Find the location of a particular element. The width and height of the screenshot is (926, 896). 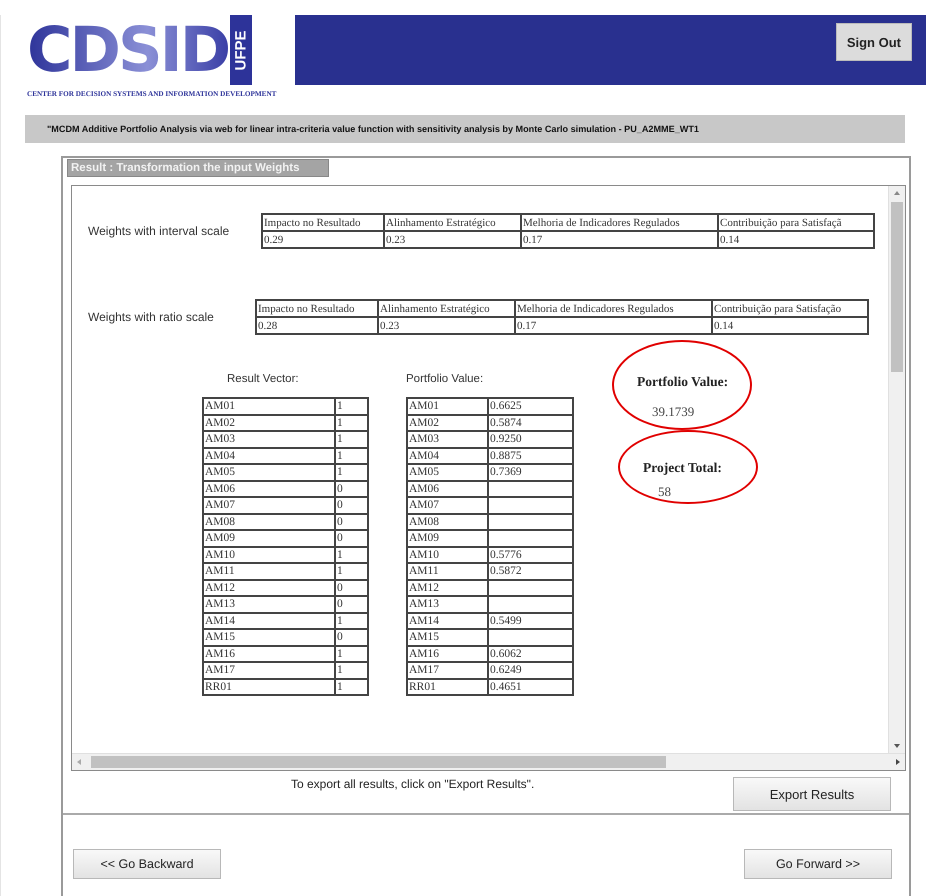

summary-value: 39.1739 is located at coordinates (674, 412).